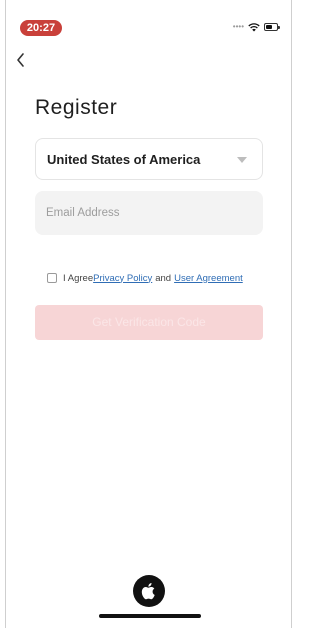 The height and width of the screenshot is (628, 320). What do you see at coordinates (20, 60) in the screenshot?
I see `chevron-left-icon` at bounding box center [20, 60].